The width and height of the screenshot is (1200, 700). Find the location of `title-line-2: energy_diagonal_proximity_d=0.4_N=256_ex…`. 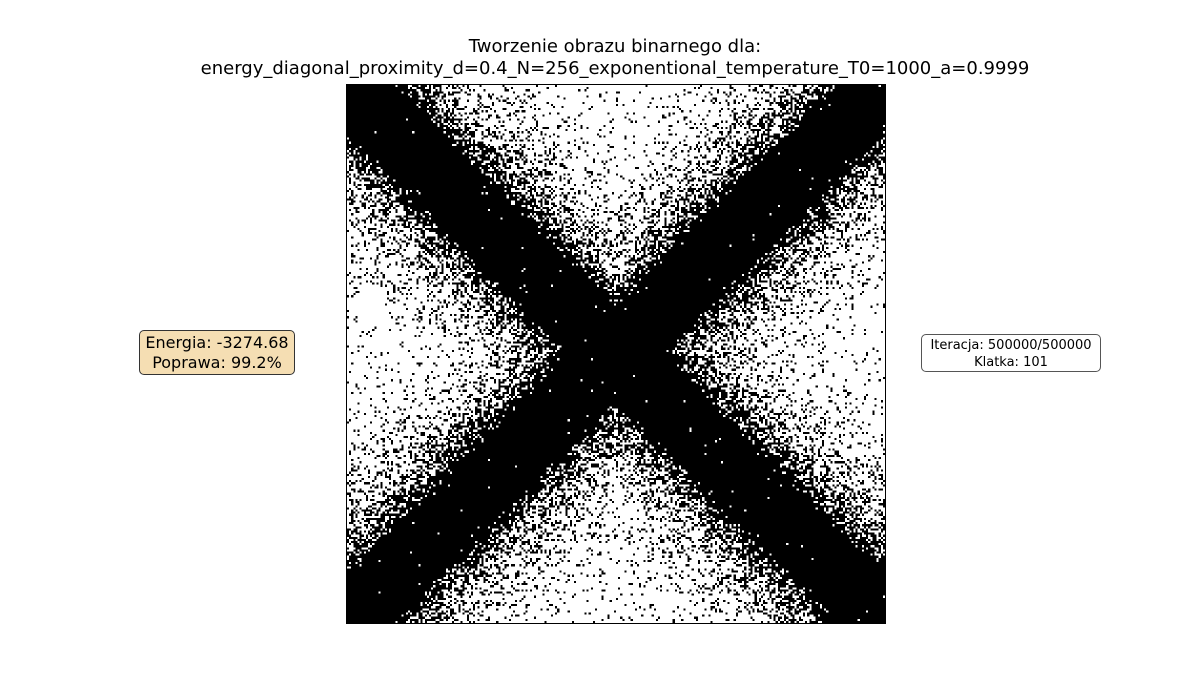

title-line-2: energy_diagonal_proximity_d=0.4_N=256_ex… is located at coordinates (615, 68).